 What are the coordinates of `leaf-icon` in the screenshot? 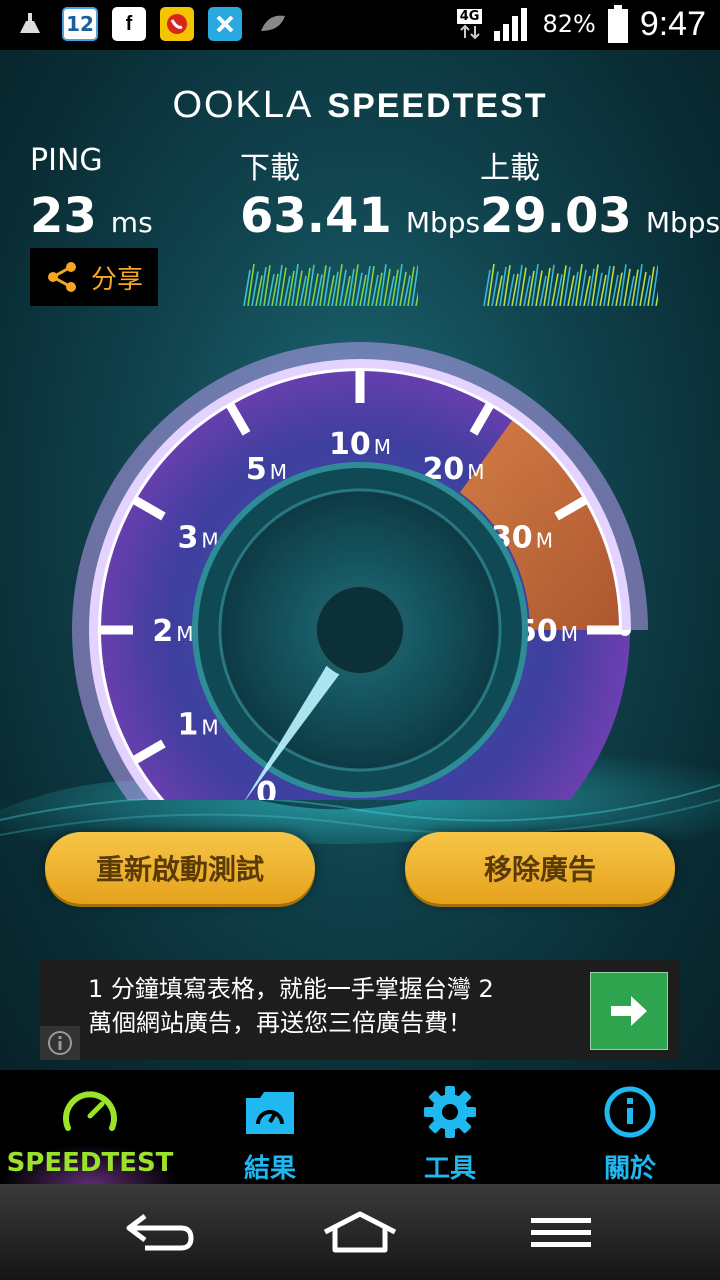 It's located at (273, 24).